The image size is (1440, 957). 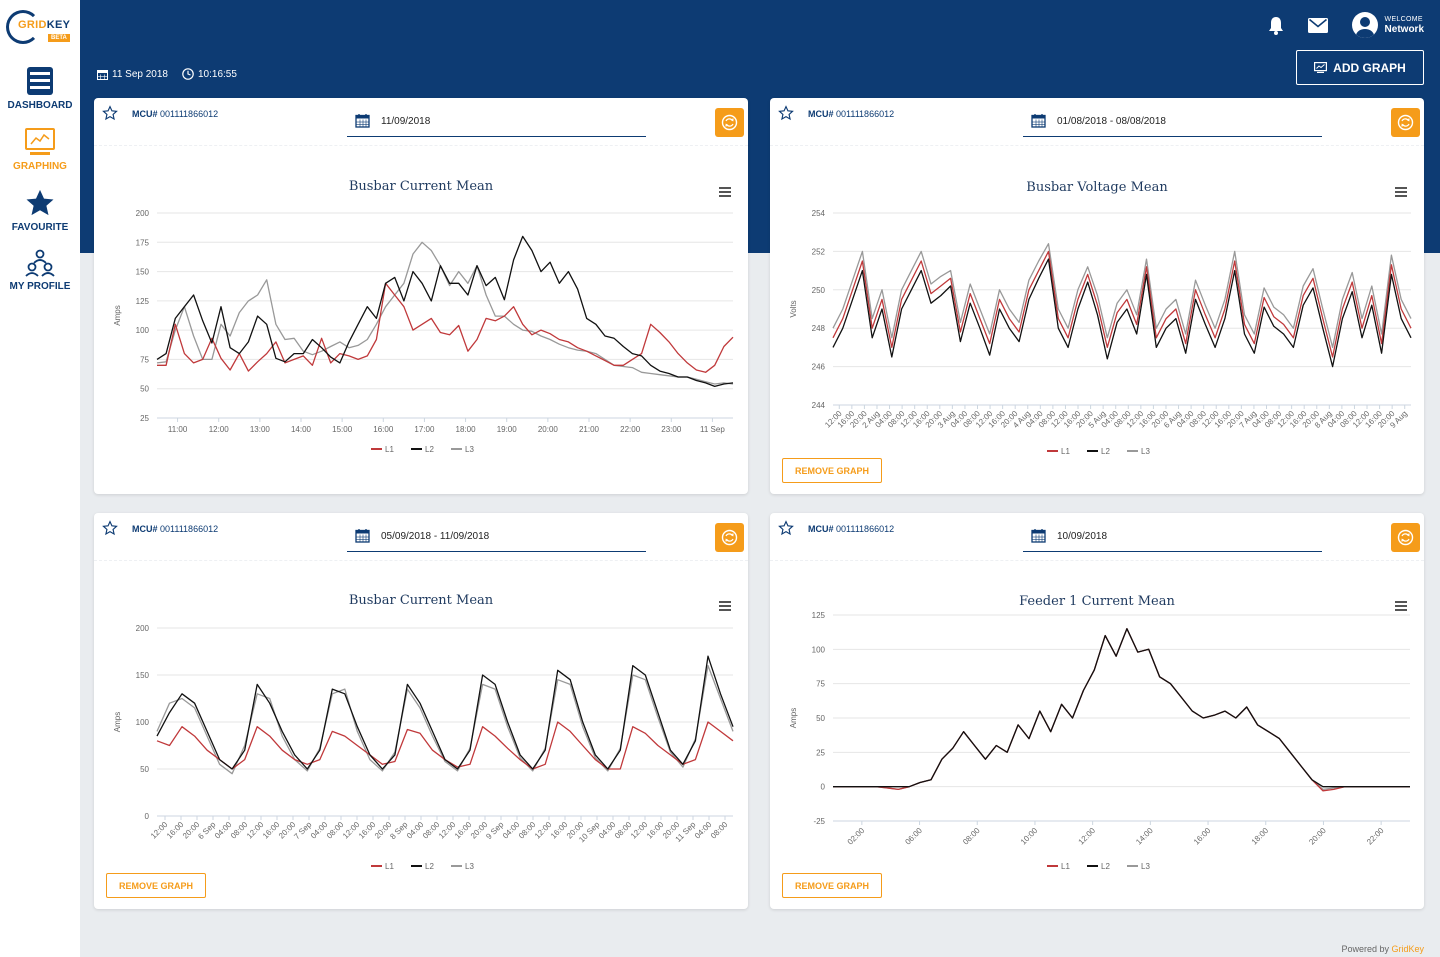 What do you see at coordinates (1403, 19) in the screenshot?
I see `welcome-label: WELCOME` at bounding box center [1403, 19].